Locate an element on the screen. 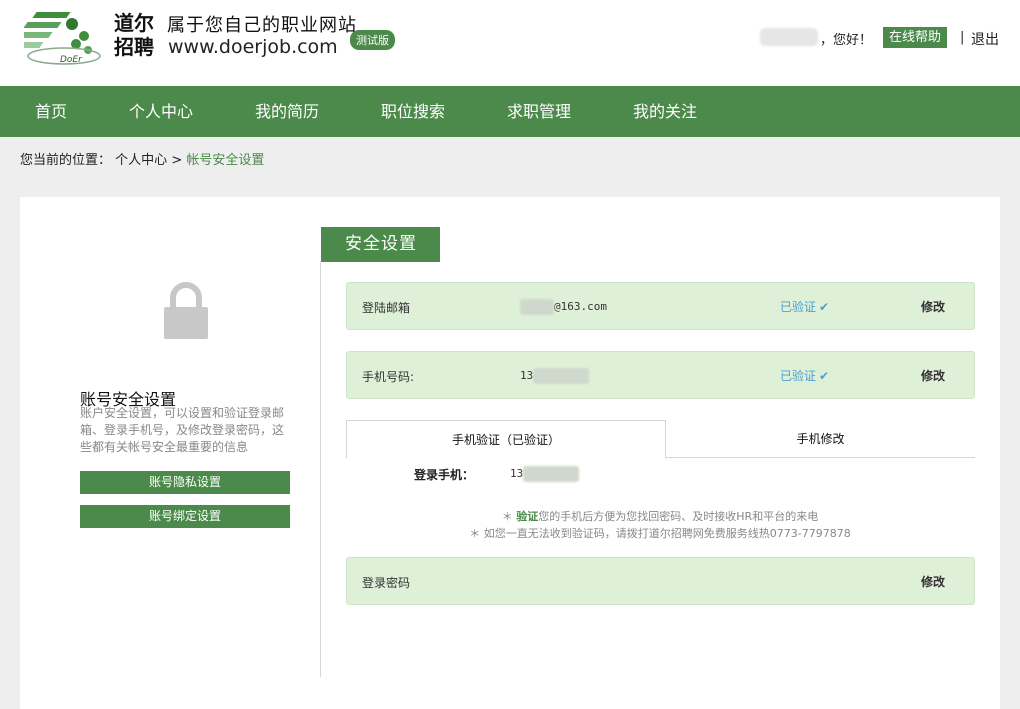 This screenshot has width=1020, height=709. breadcrumb-parent: 个人中心 is located at coordinates (141, 160).